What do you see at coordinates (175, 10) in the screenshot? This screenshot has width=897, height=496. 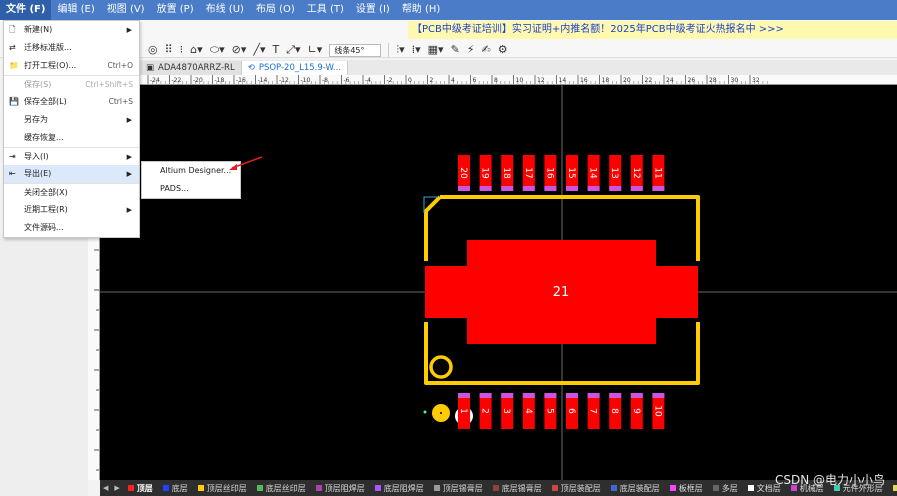 I see `menu-3: 放置 (P)` at bounding box center [175, 10].